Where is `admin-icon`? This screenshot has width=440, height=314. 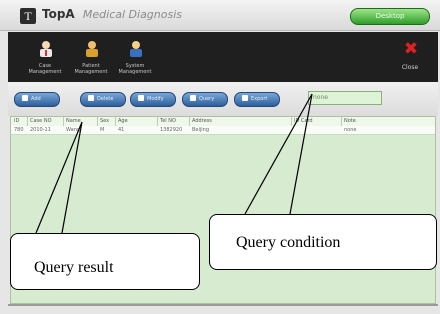
admin-icon is located at coordinates (136, 49).